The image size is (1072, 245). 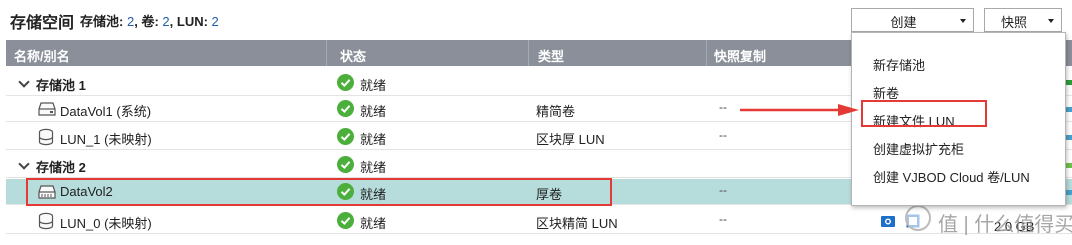 I want to click on volume-disk-icon, so click(x=47, y=109).